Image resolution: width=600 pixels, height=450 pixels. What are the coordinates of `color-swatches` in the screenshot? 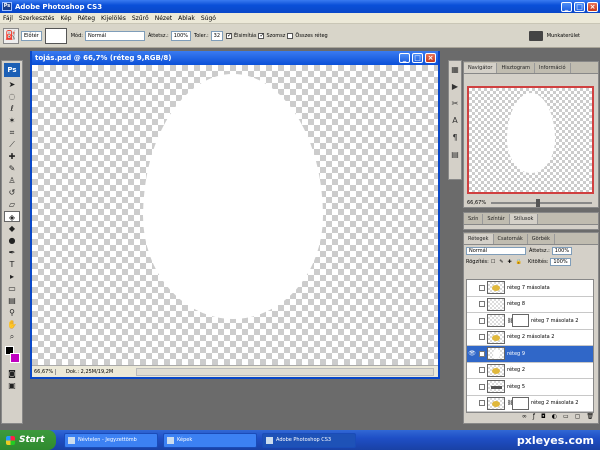 It's located at (12, 355).